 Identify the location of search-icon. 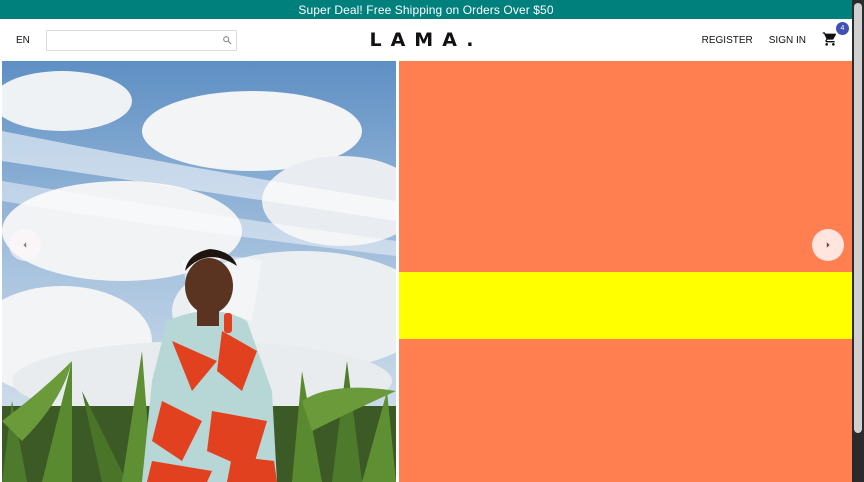
(227, 40).